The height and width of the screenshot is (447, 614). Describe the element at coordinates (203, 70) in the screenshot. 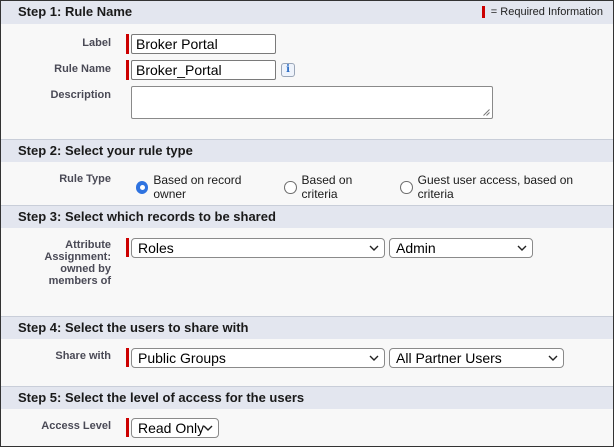

I see `rule-name-input: Broker_Portal` at that location.